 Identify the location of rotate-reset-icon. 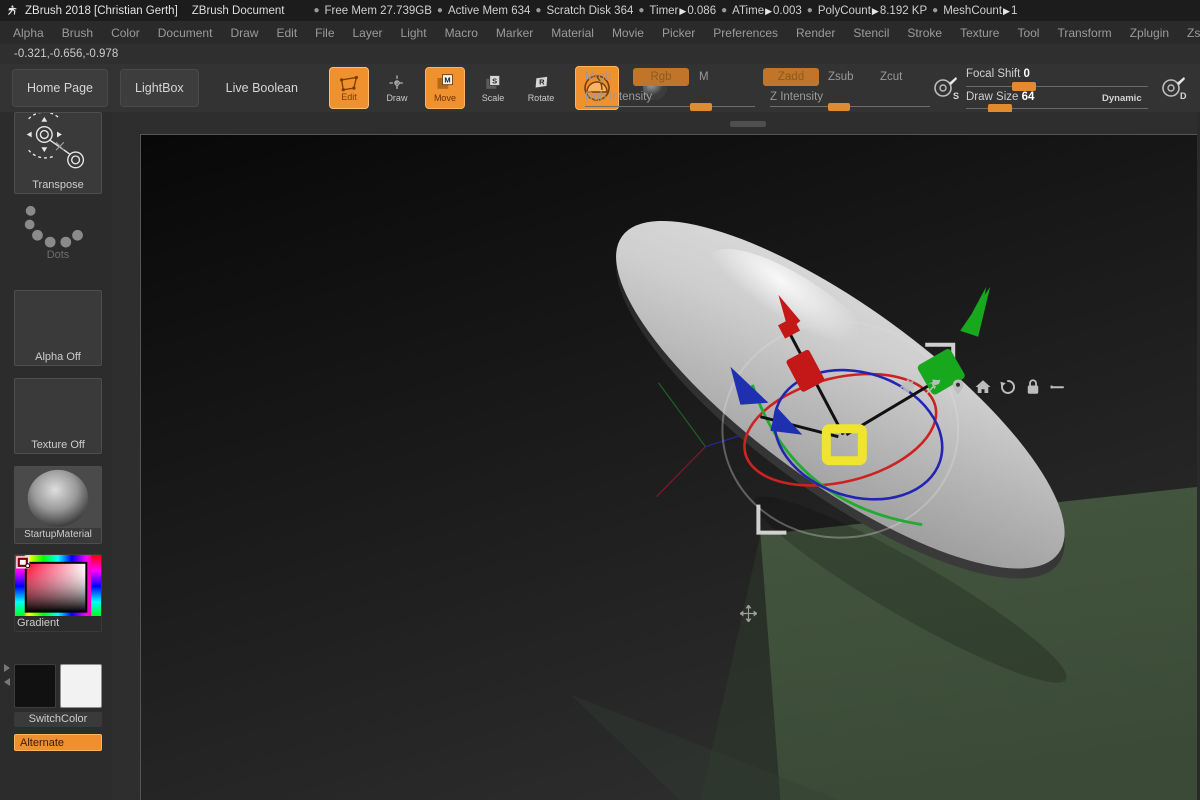
(1008, 387).